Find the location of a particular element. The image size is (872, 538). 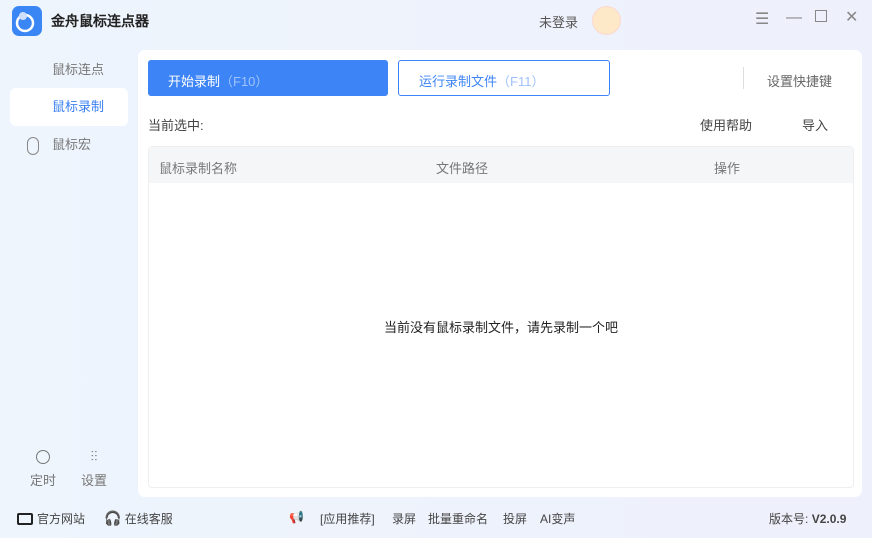

timer-icon is located at coordinates (43, 457).